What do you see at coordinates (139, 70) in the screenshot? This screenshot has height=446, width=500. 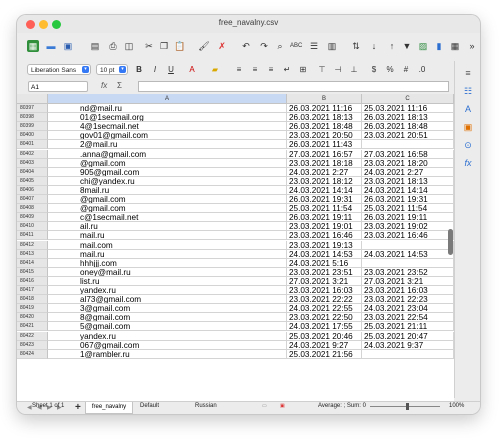 I see `bold-icon: B` at bounding box center [139, 70].